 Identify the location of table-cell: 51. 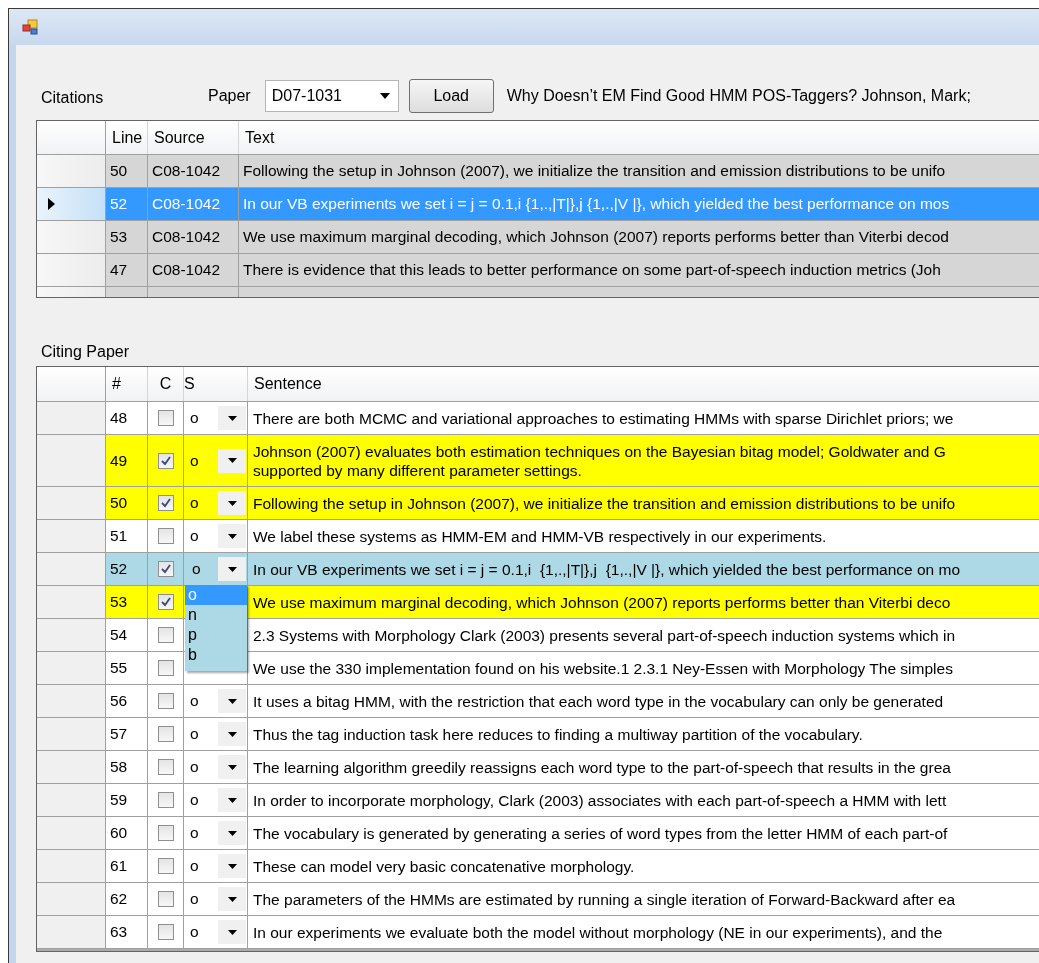
(127, 536).